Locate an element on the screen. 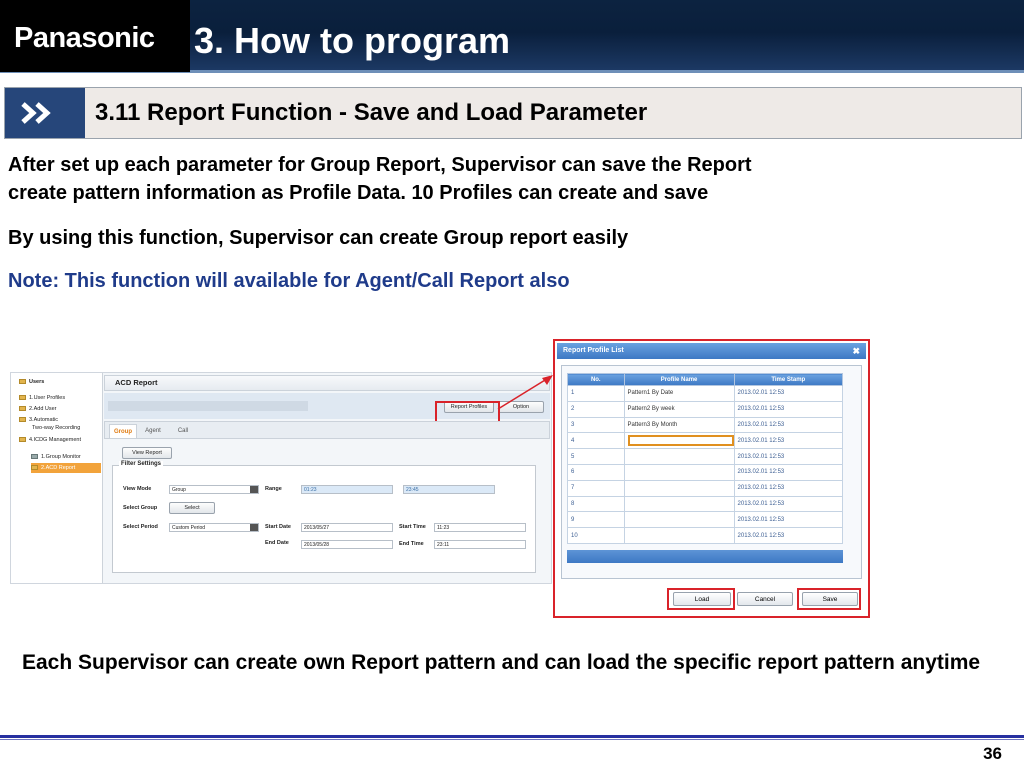  option-button: Option is located at coordinates (521, 407).